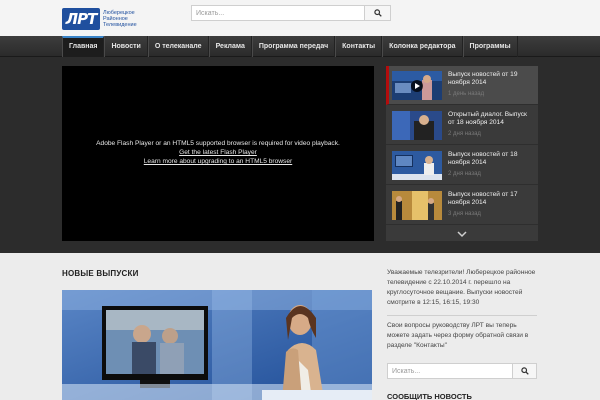 Image resolution: width=600 pixels, height=400 pixels. What do you see at coordinates (490, 46) in the screenshot?
I see `nav-item-programs: Программы` at bounding box center [490, 46].